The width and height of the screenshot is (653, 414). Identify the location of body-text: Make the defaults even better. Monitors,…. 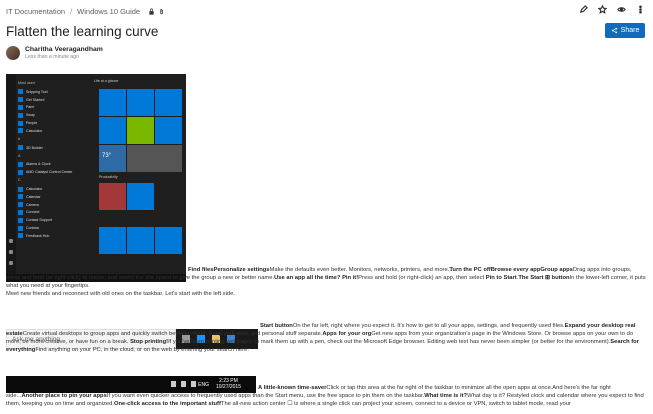
(359, 270).